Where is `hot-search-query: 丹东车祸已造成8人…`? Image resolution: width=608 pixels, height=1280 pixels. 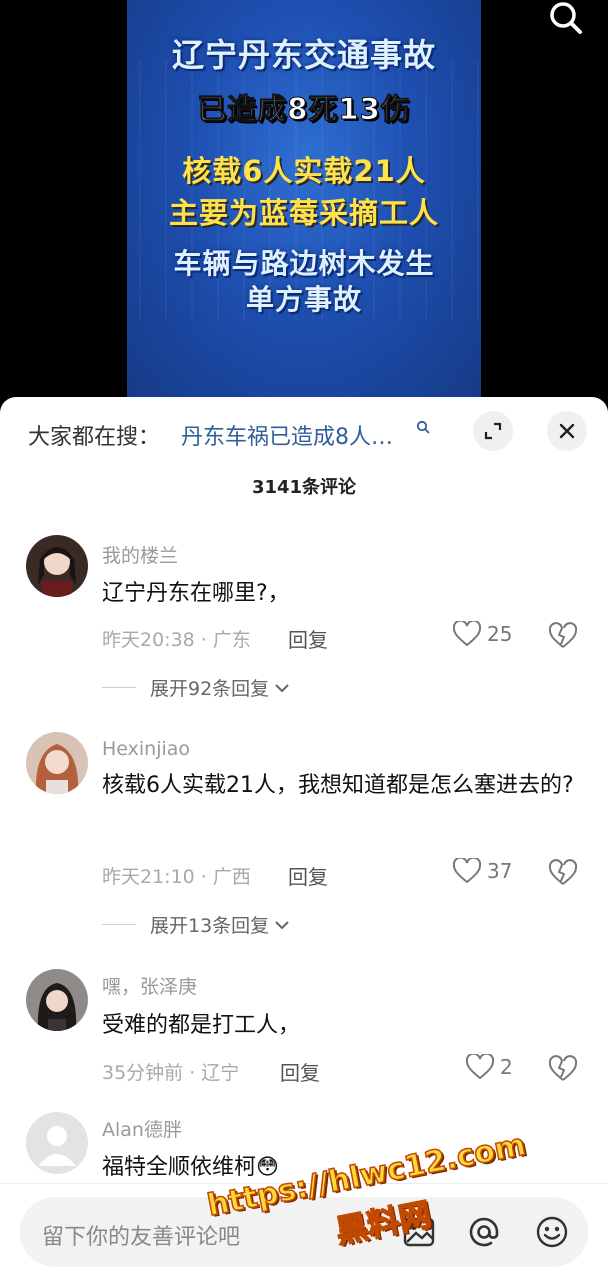 hot-search-query: 丹东车祸已造成8人… is located at coordinates (287, 435).